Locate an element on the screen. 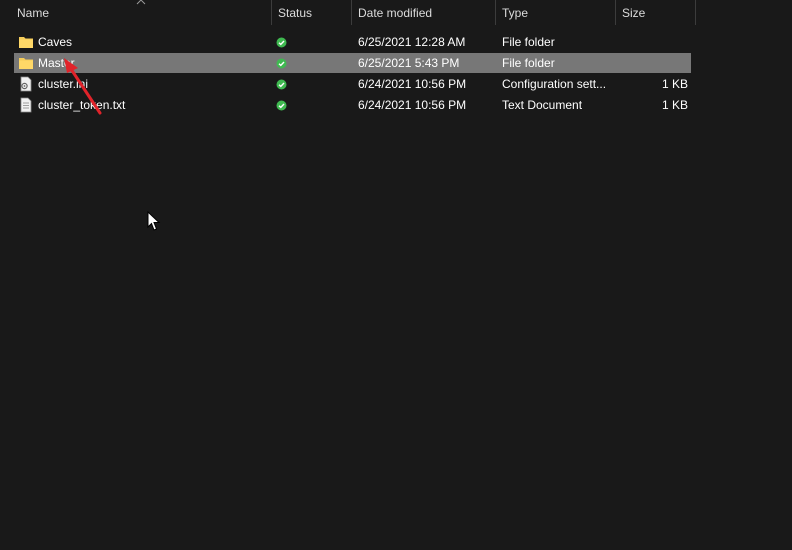 This screenshot has width=792, height=550. column-header-type: Type is located at coordinates (515, 12).